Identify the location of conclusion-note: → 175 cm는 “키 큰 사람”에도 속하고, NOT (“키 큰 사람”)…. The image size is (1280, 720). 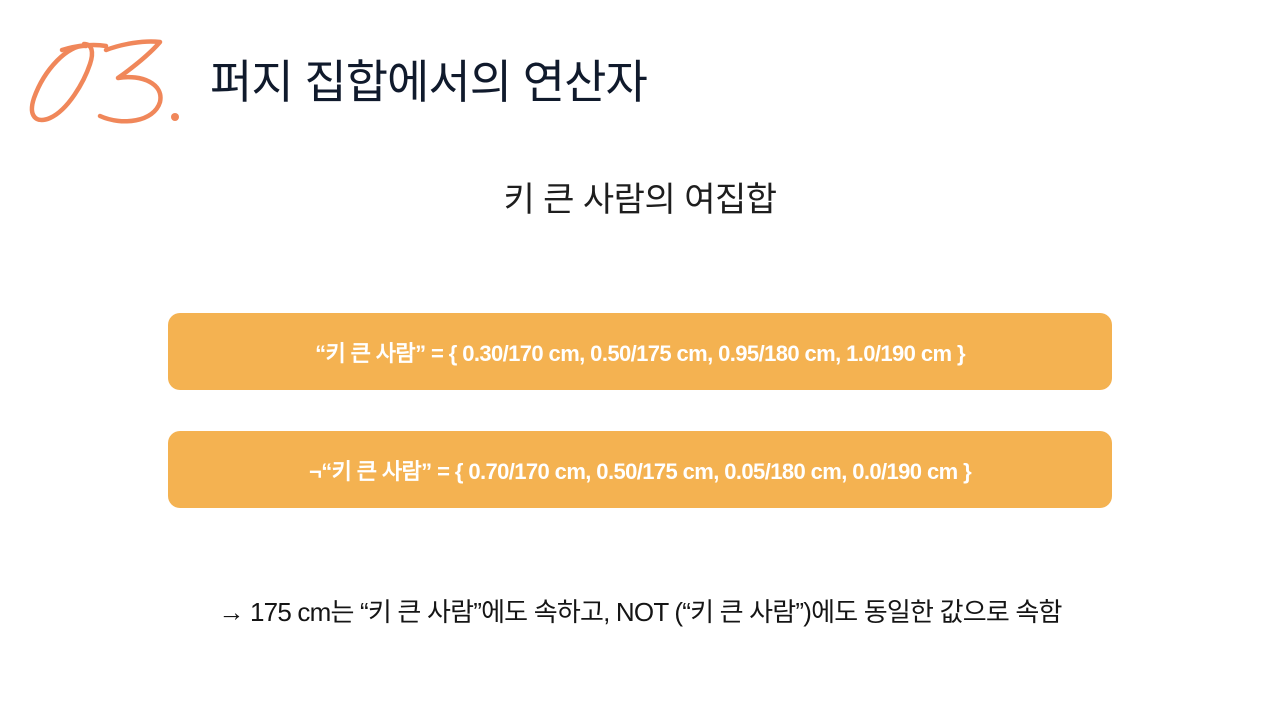
(640, 612).